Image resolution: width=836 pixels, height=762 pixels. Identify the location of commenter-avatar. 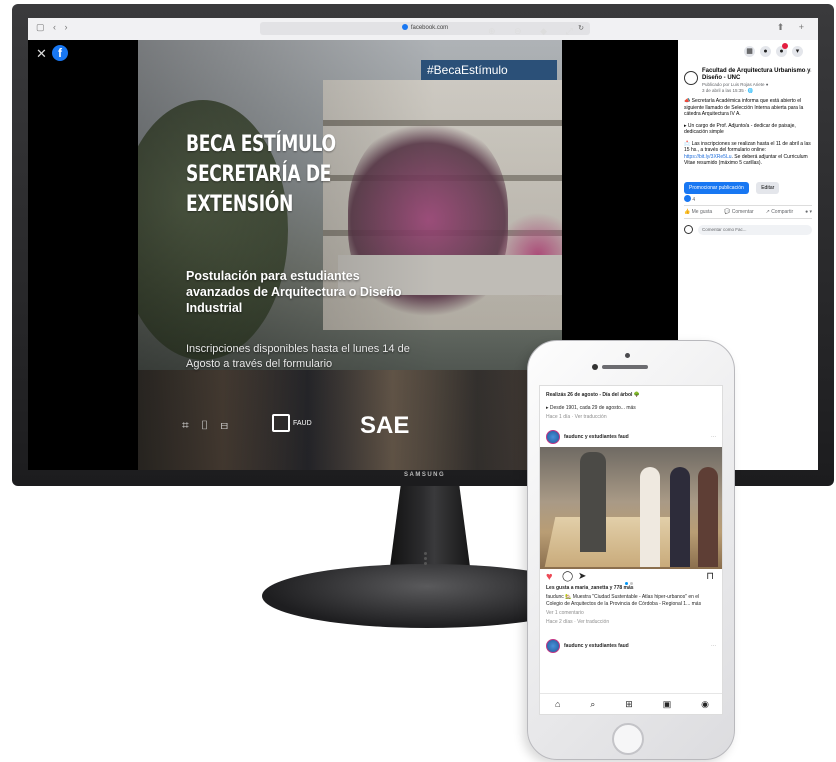
(688, 229).